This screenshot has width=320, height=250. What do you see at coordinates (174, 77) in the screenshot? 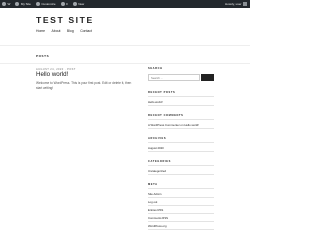
I see `search-input` at bounding box center [174, 77].